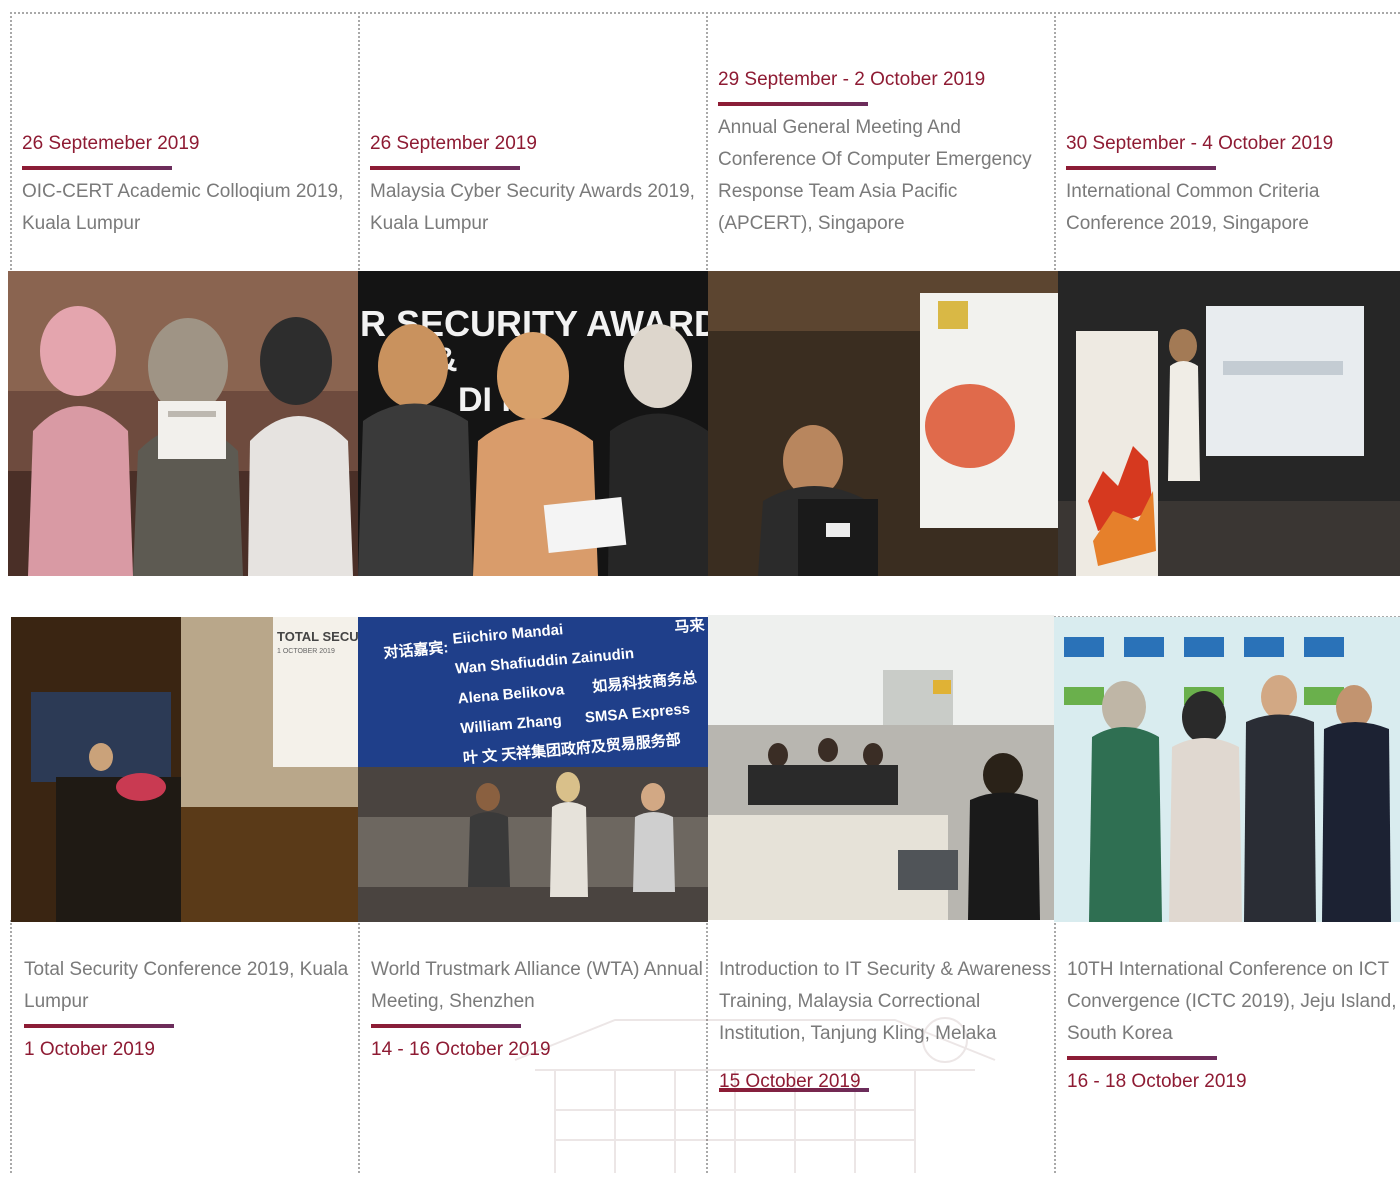  What do you see at coordinates (881, 767) in the screenshot?
I see `training-classroom-photo` at bounding box center [881, 767].